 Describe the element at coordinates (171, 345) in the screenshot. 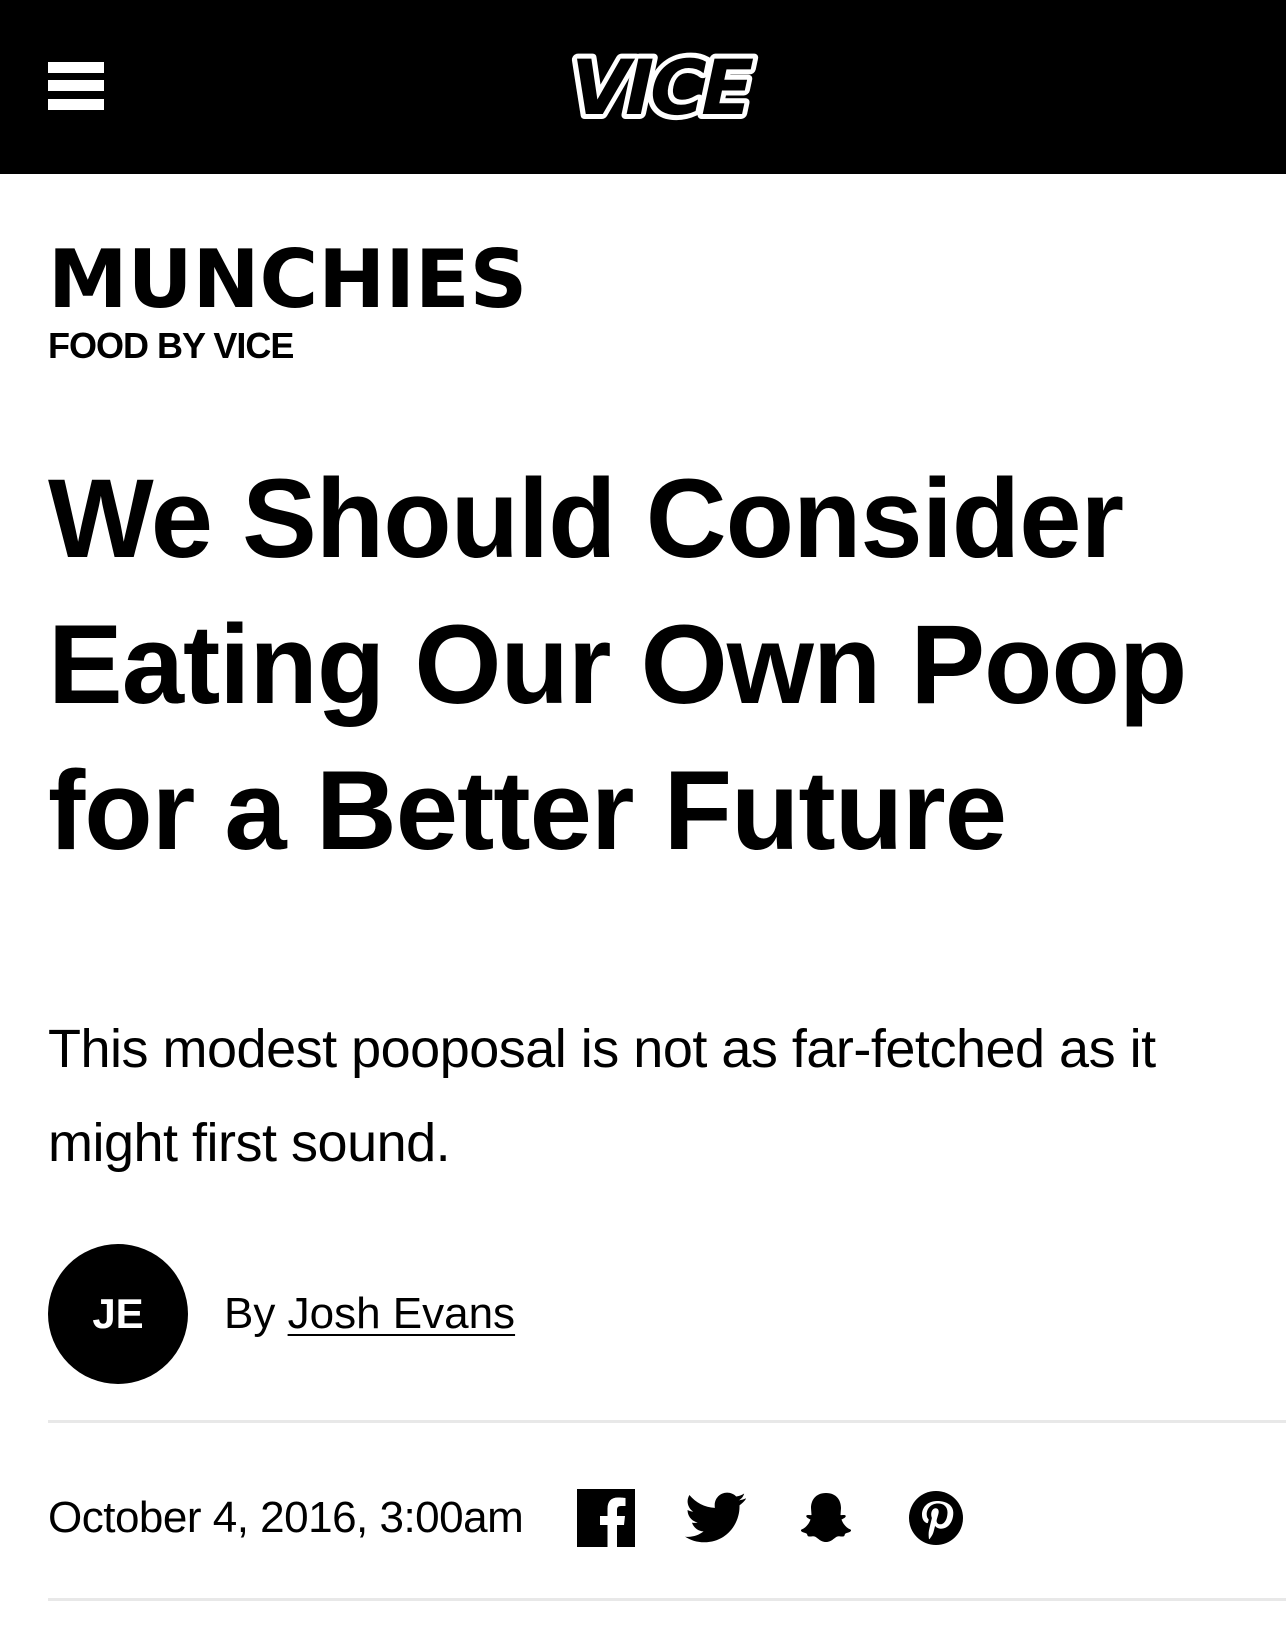

I see `section-tagline: FOOD BY VICE` at that location.